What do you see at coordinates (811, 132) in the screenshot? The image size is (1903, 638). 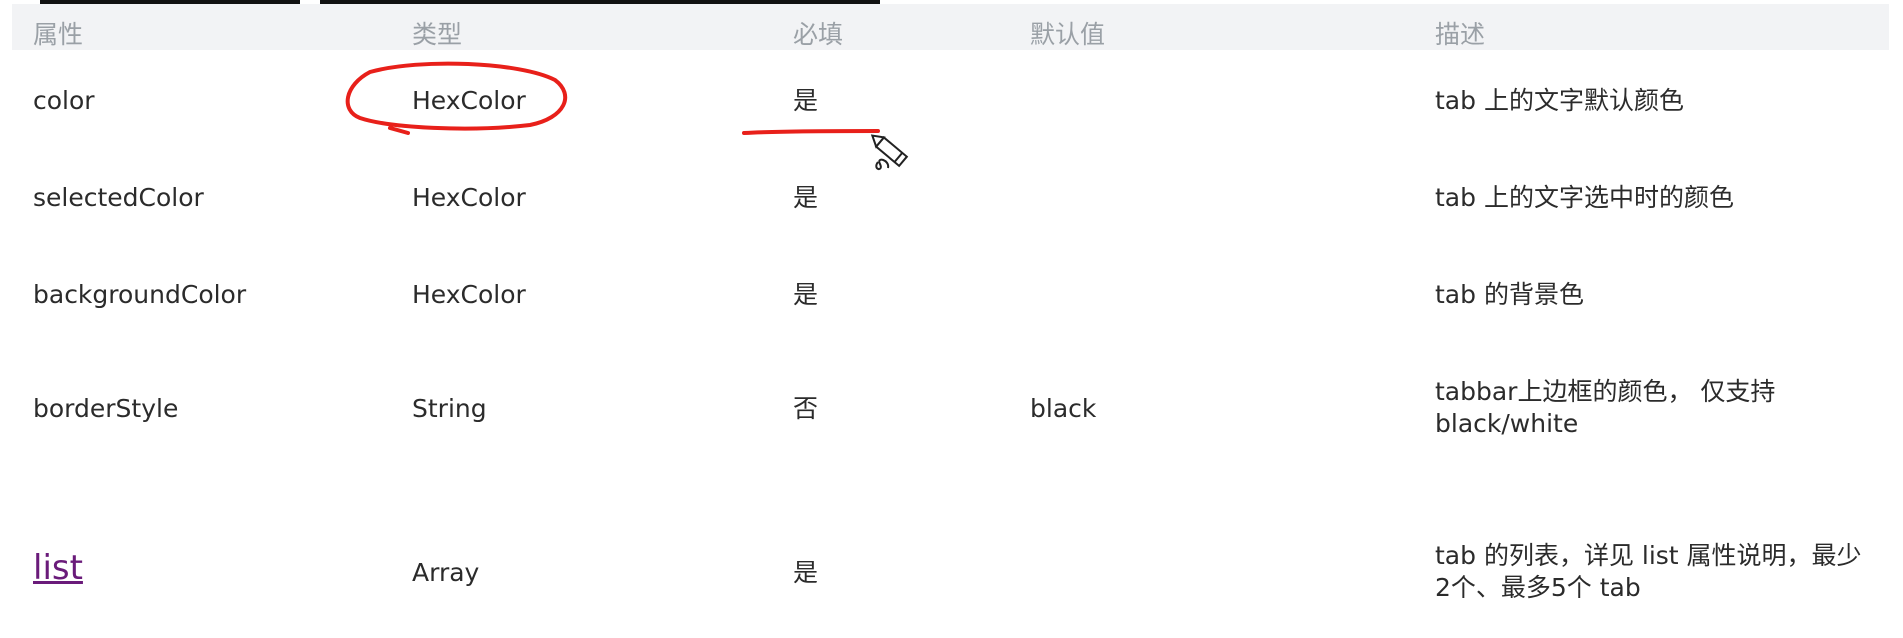 I see `red-underline-annotation` at bounding box center [811, 132].